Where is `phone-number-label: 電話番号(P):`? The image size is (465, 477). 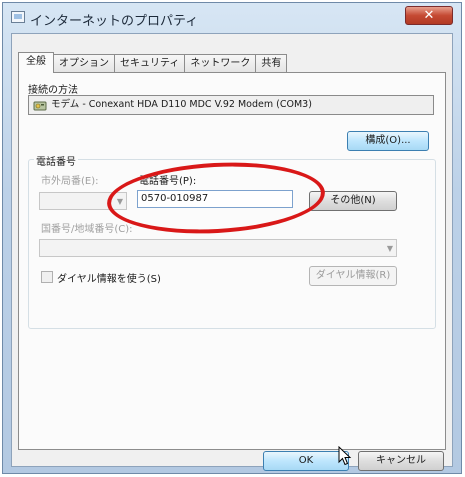 phone-number-label: 電話番号(P): is located at coordinates (168, 181).